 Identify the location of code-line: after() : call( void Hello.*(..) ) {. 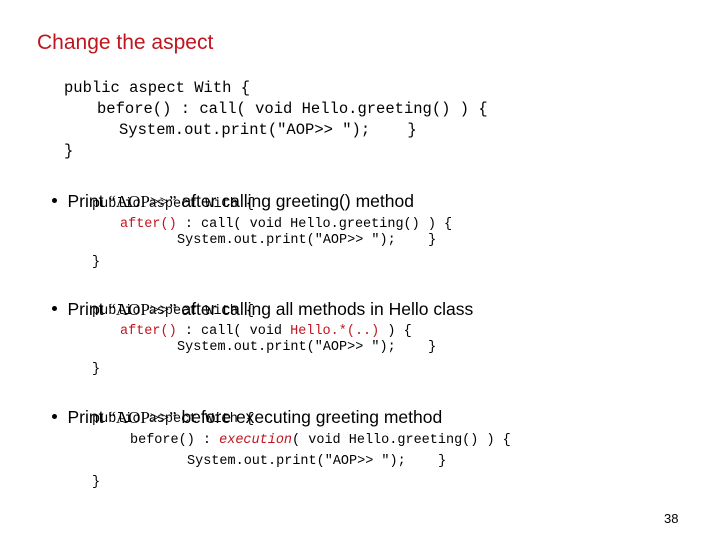
(266, 332).